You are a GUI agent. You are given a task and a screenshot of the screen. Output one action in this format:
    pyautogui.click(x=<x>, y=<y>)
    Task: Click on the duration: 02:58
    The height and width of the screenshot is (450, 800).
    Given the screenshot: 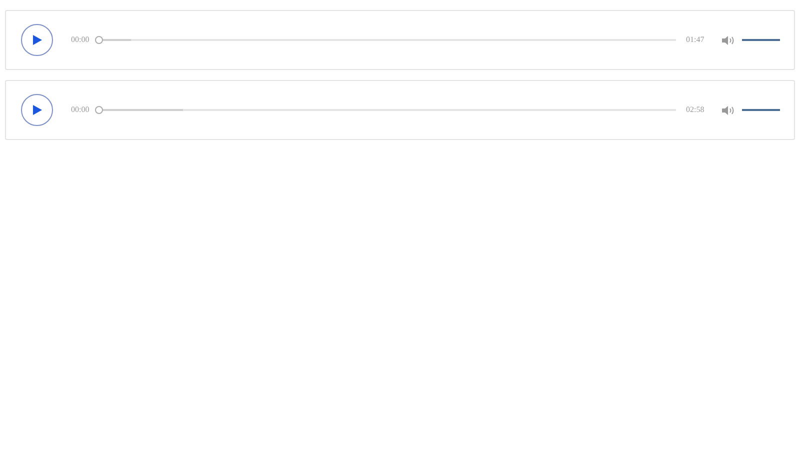 What is the action you would take?
    pyautogui.click(x=696, y=110)
    